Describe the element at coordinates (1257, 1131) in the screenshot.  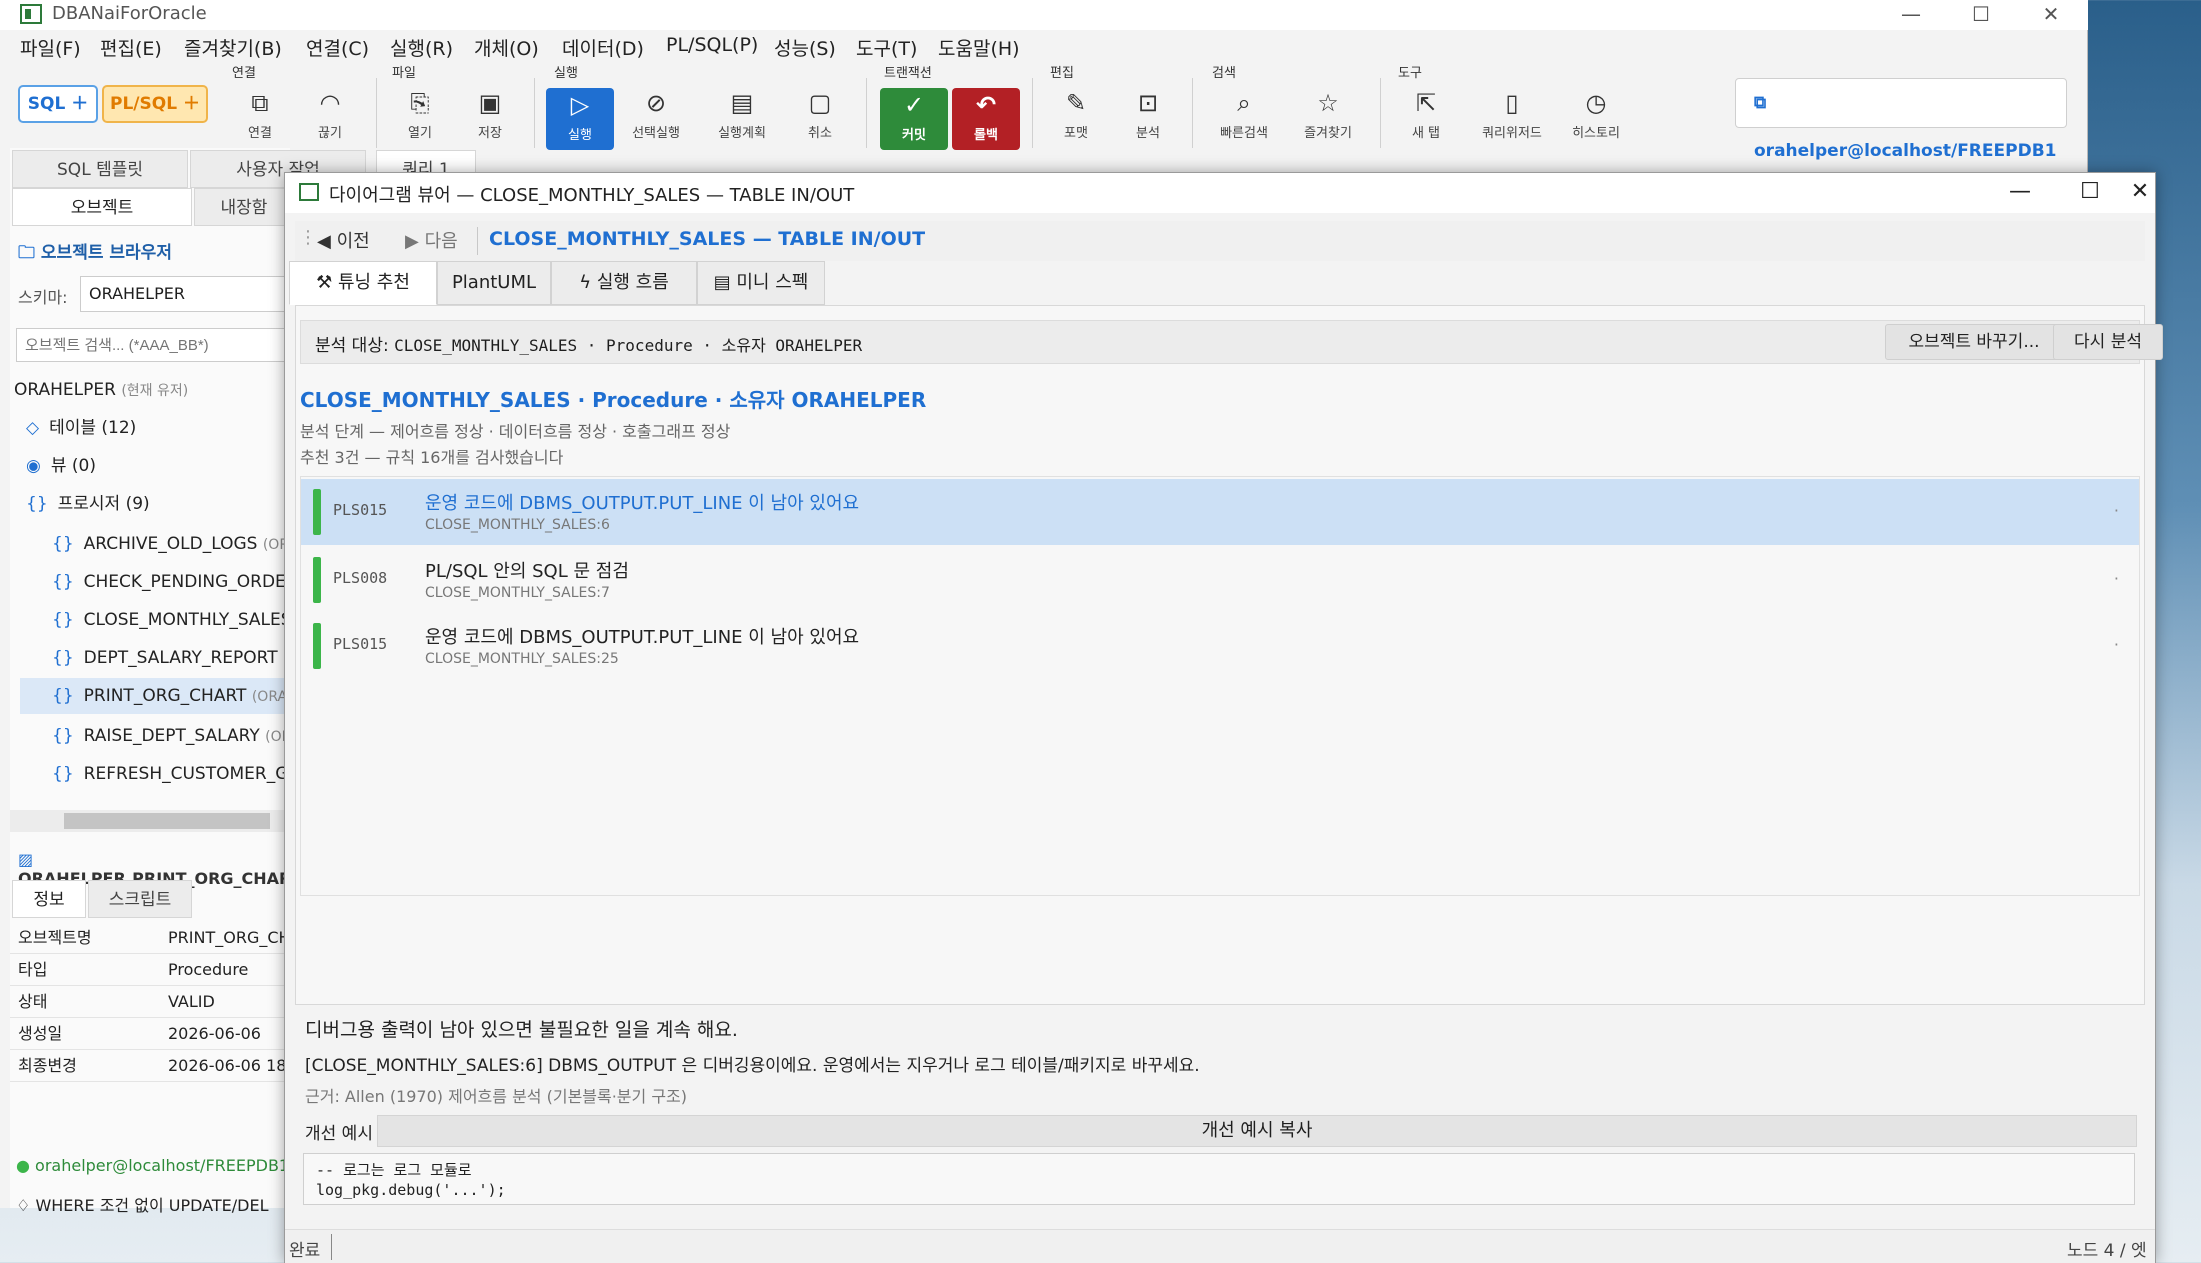
I see `copy-example-button: 개선 예시 복사` at that location.